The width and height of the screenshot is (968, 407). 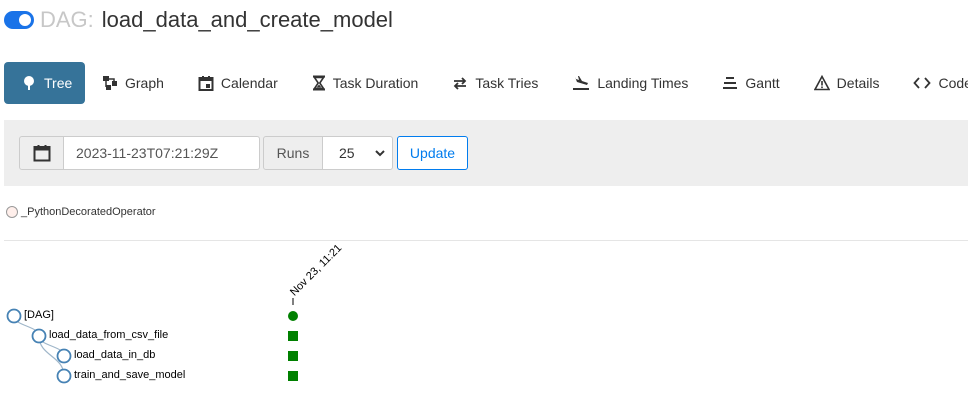 I want to click on tree-icon, so click(x=29, y=83).